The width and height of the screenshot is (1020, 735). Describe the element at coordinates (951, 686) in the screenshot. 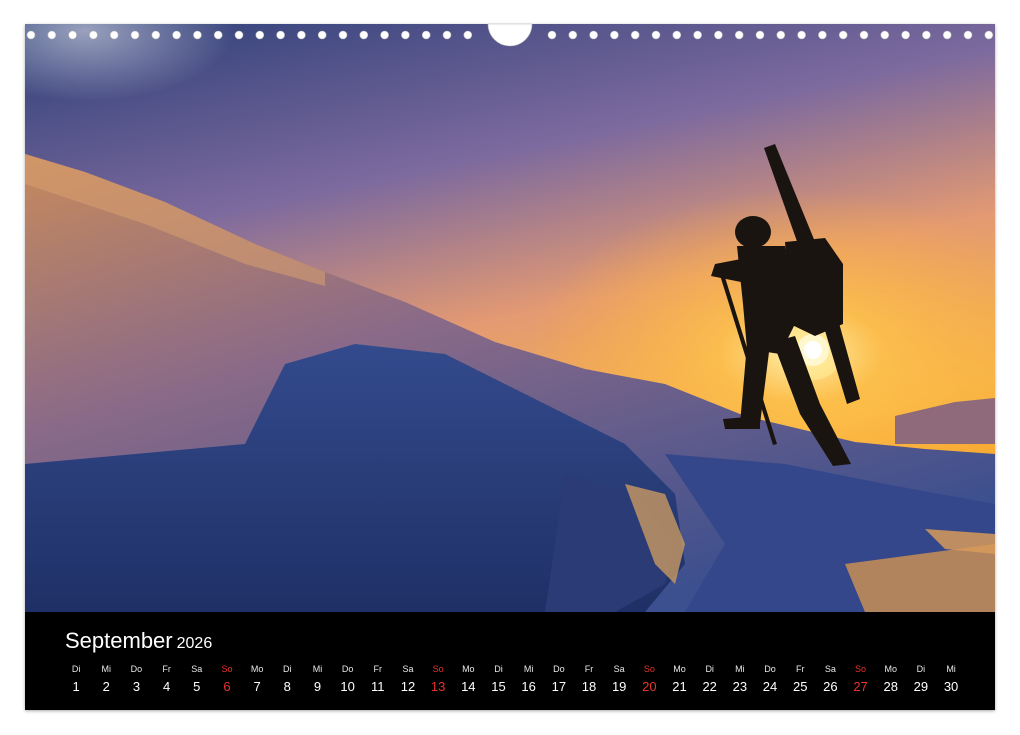

I see `day-number: 30` at that location.